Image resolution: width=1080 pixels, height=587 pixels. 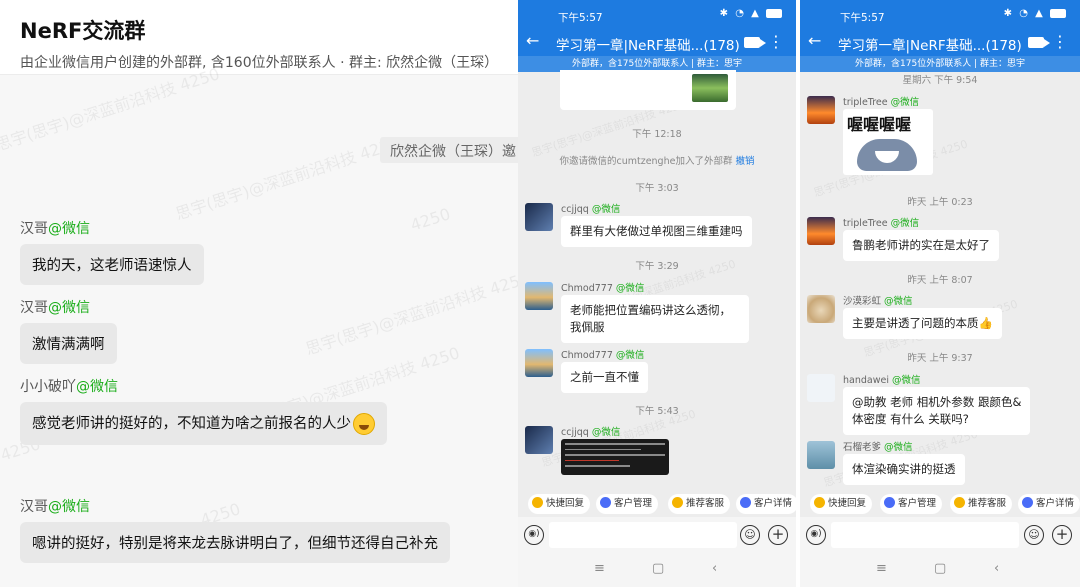 I want to click on timestamp: 下午 5:43, so click(x=657, y=411).